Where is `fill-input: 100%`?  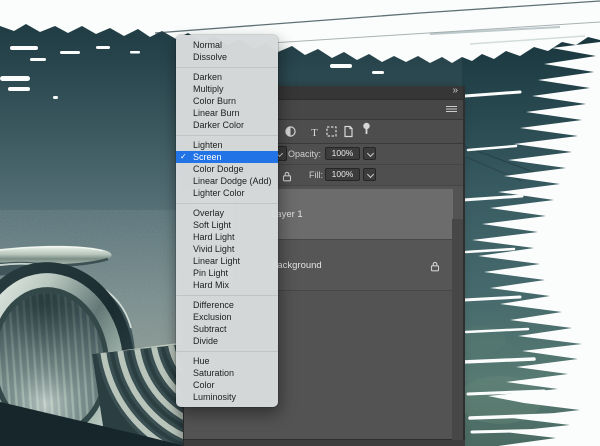
fill-input: 100% is located at coordinates (342, 174).